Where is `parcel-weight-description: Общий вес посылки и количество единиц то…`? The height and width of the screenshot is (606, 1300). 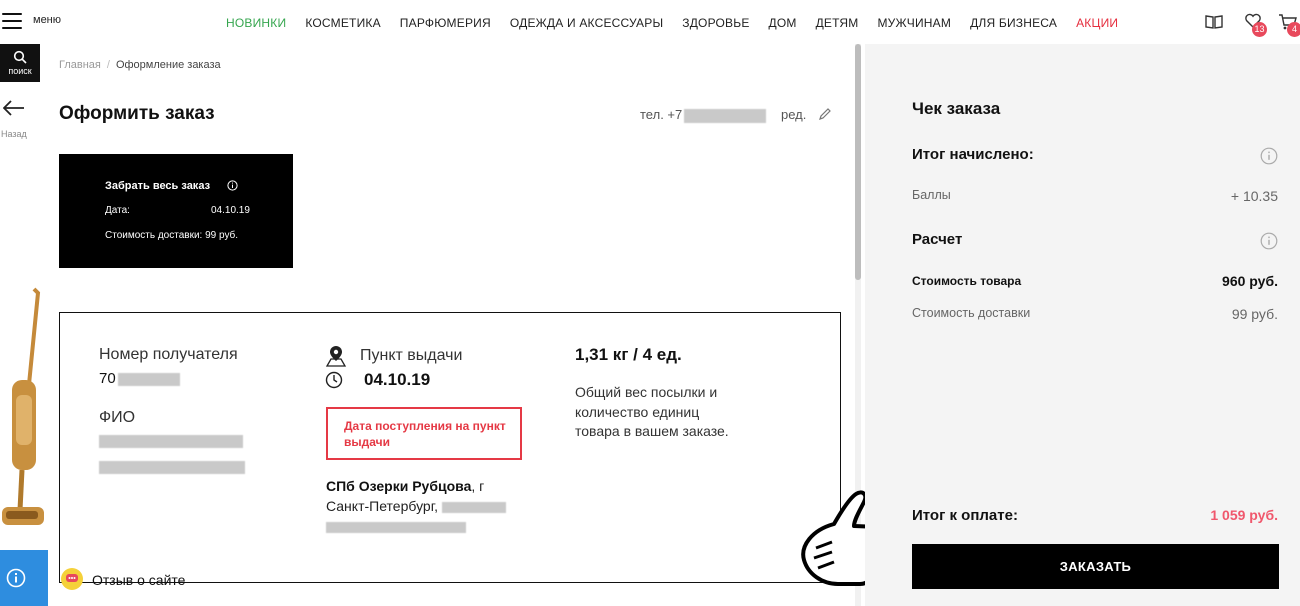 parcel-weight-description: Общий вес посылки и количество единиц то… is located at coordinates (652, 411).